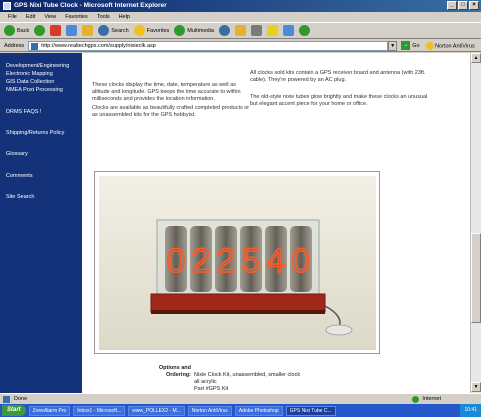 This screenshot has height=417, width=481. I want to click on refresh-icon, so click(72, 30).